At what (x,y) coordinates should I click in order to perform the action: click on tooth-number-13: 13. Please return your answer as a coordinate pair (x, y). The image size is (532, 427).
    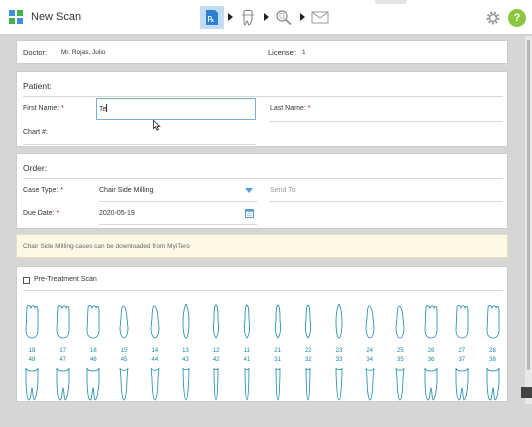
    Looking at the image, I should click on (185, 351).